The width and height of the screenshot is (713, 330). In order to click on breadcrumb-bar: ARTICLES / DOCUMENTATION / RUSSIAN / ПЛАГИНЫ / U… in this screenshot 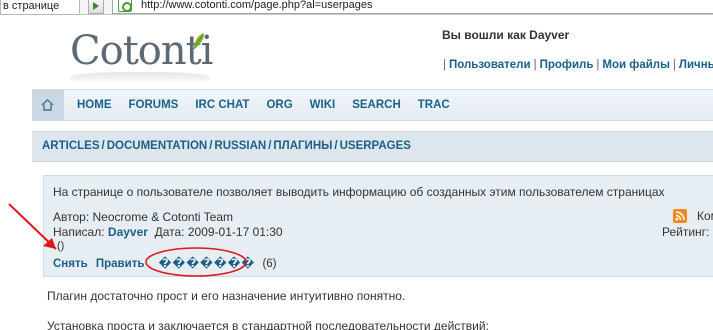, I will do `click(372, 146)`.